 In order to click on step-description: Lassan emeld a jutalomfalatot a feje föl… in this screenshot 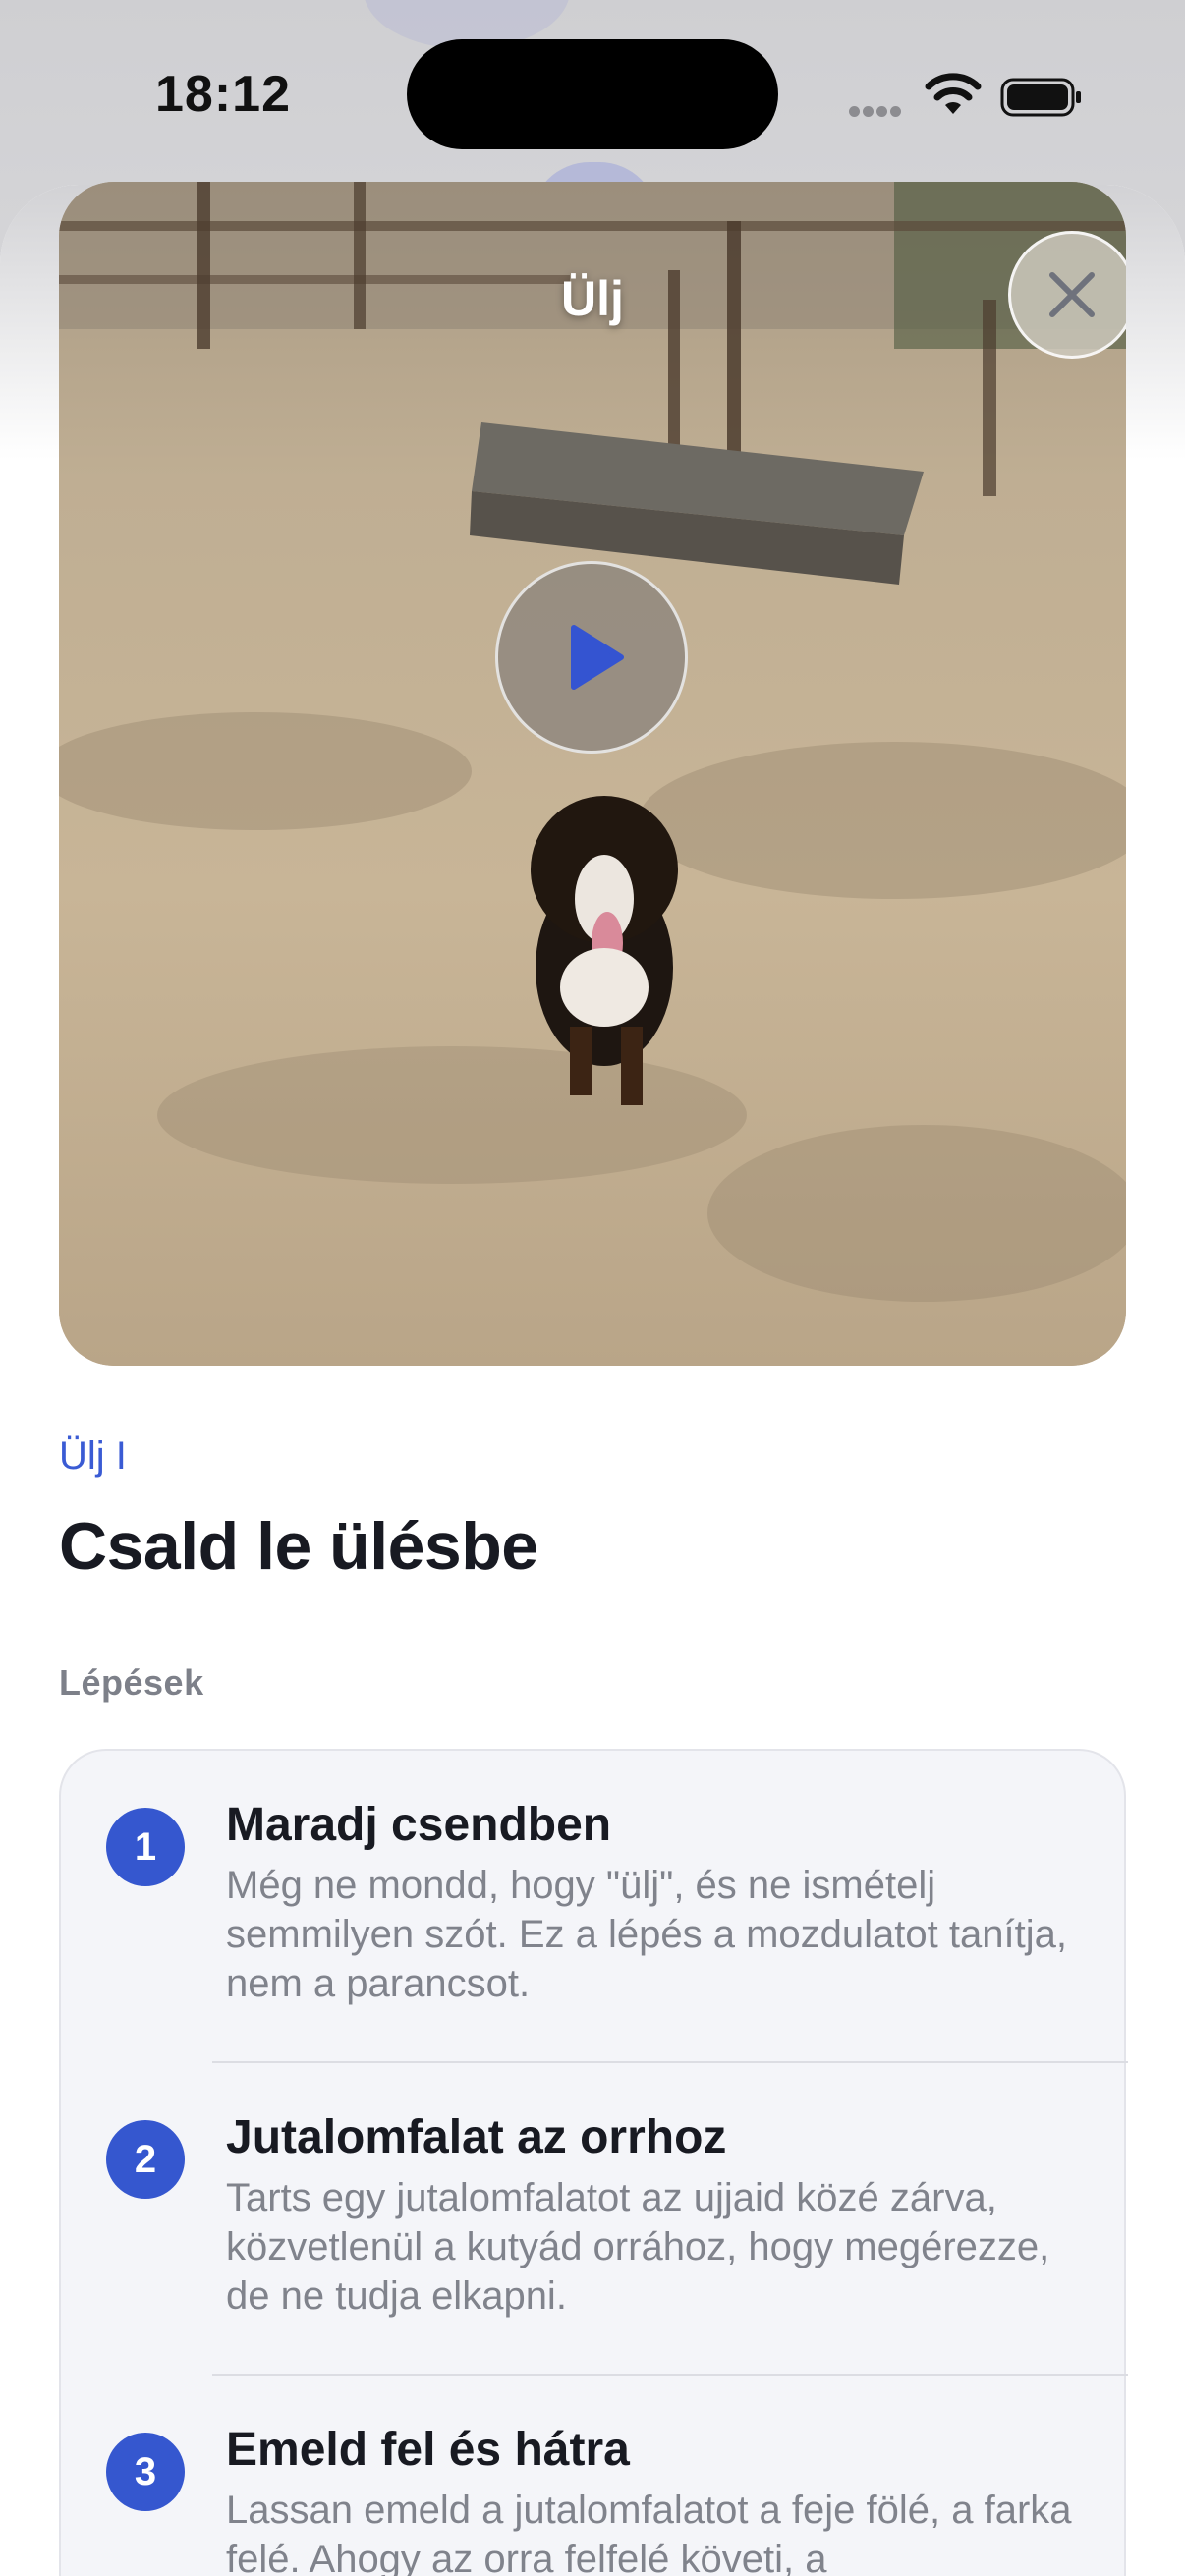, I will do `click(649, 2532)`.